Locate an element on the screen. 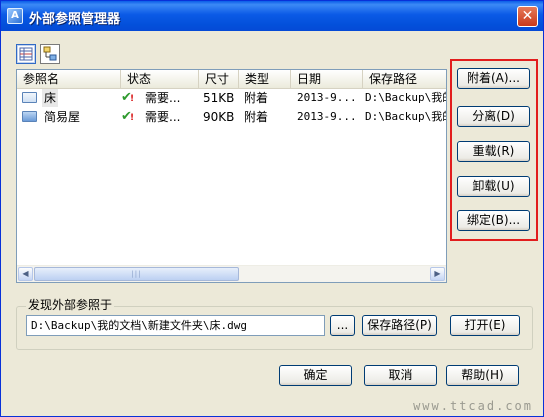  ok-button: 确定 is located at coordinates (315, 375).